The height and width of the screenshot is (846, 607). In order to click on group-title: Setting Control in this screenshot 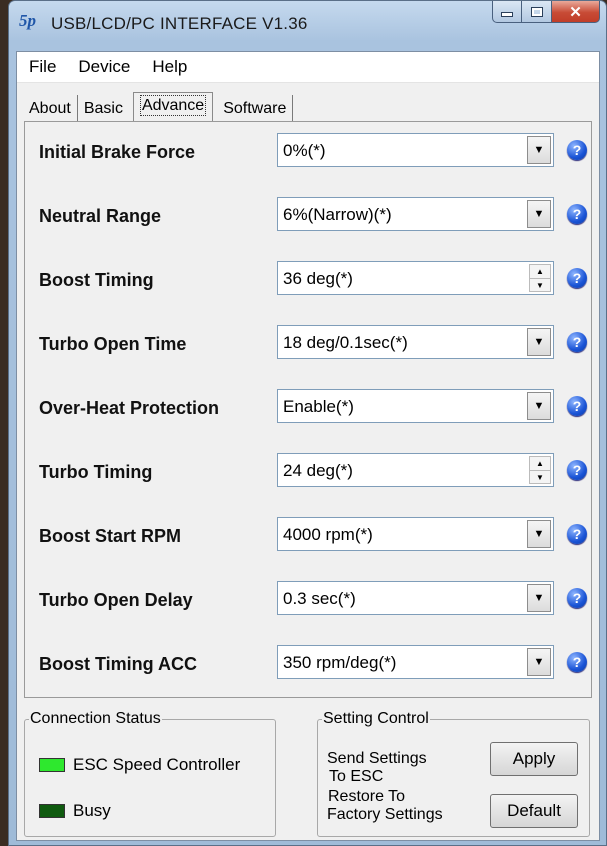, I will do `click(376, 718)`.